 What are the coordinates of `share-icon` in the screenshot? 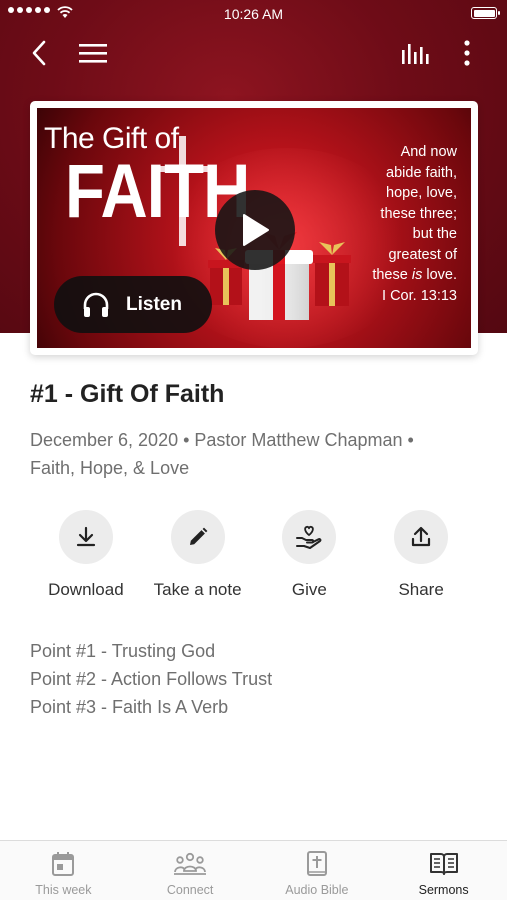 It's located at (421, 536).